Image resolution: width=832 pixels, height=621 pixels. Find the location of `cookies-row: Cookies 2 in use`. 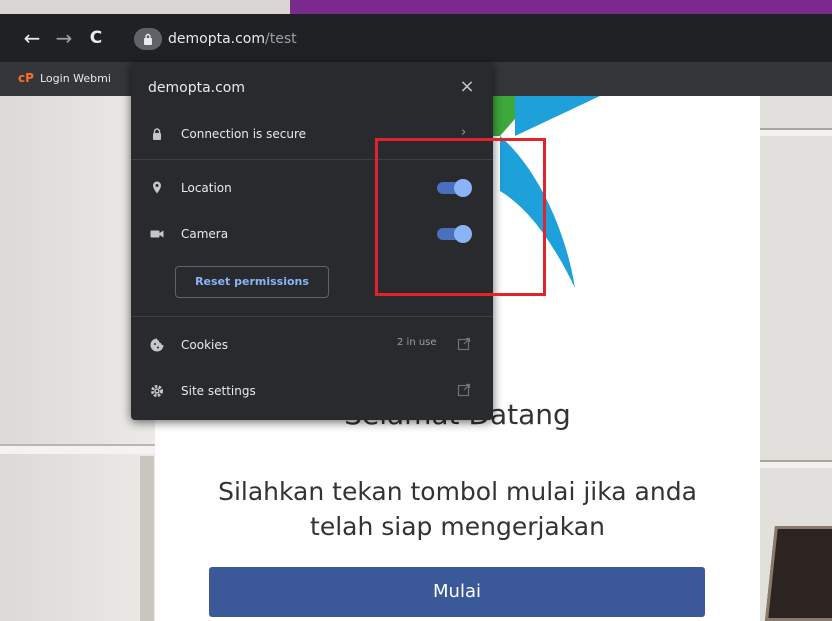

cookies-row: Cookies 2 in use is located at coordinates (312, 345).